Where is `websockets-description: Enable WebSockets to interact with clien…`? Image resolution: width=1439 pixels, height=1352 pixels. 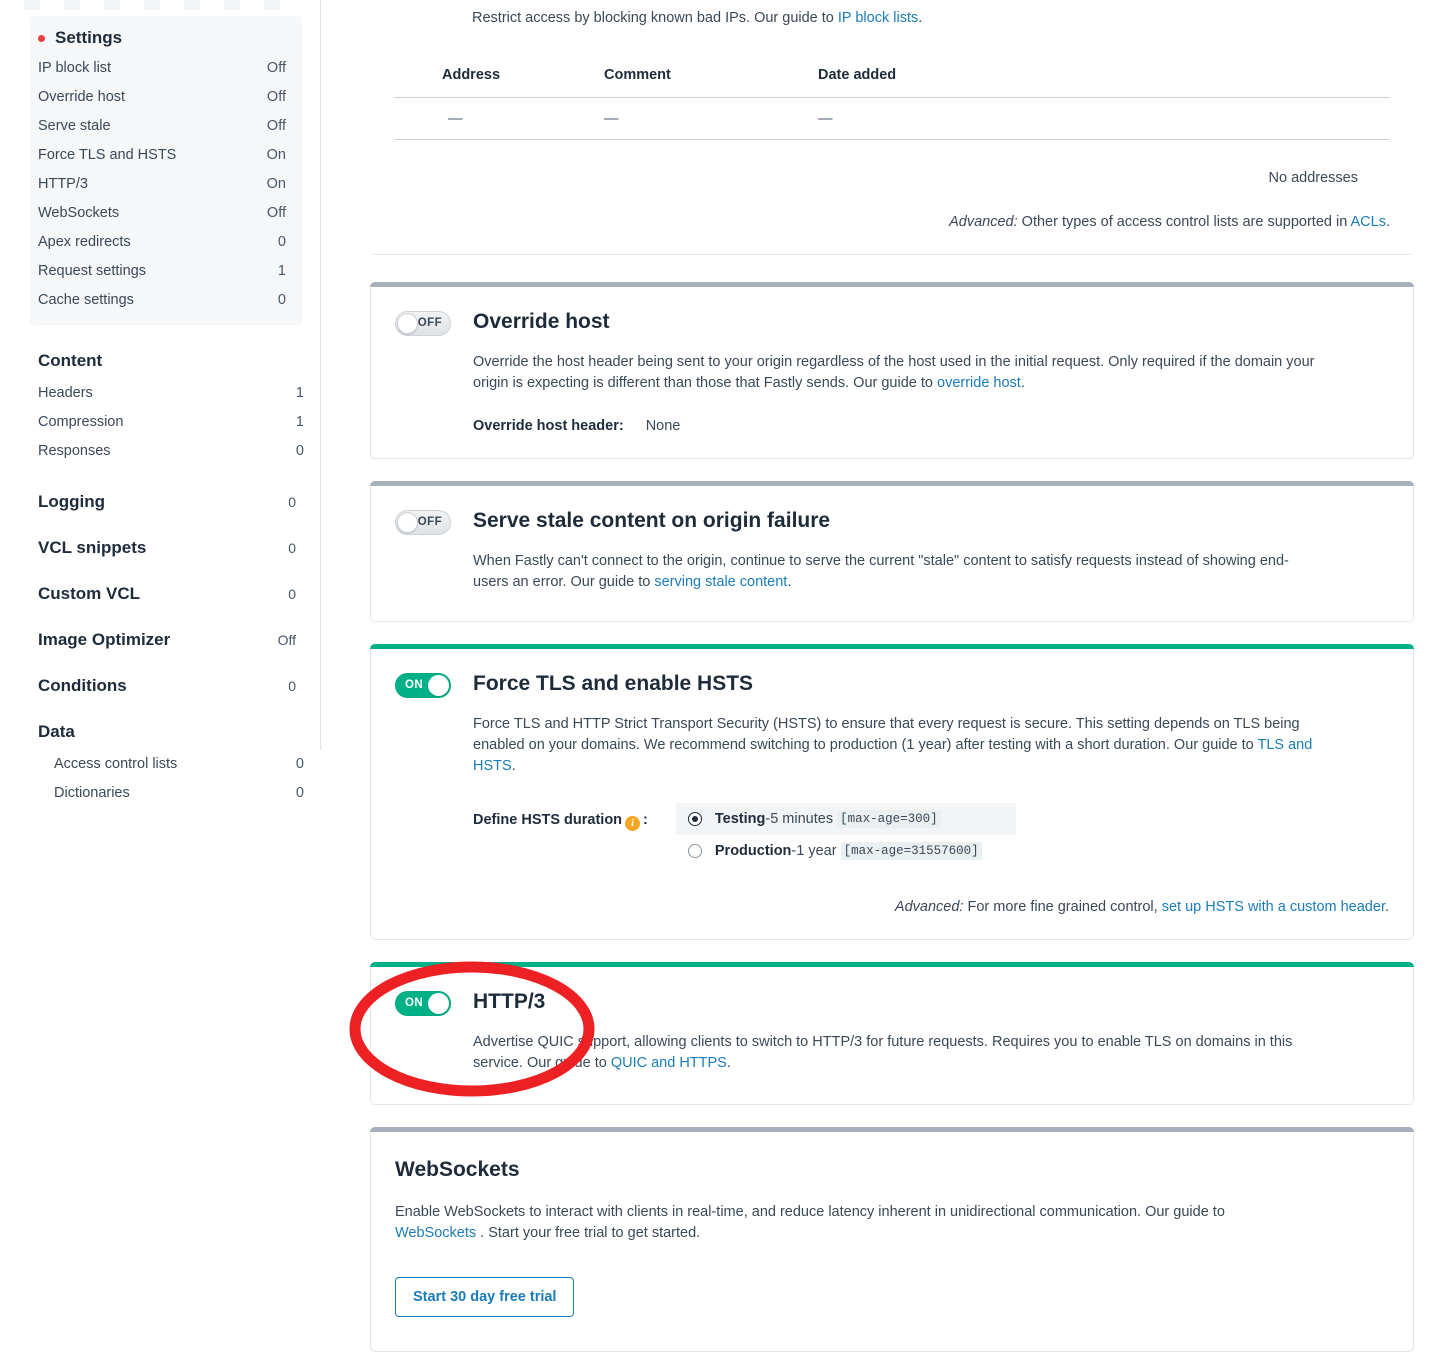 websockets-description: Enable WebSockets to interact with clien… is located at coordinates (817, 1223).